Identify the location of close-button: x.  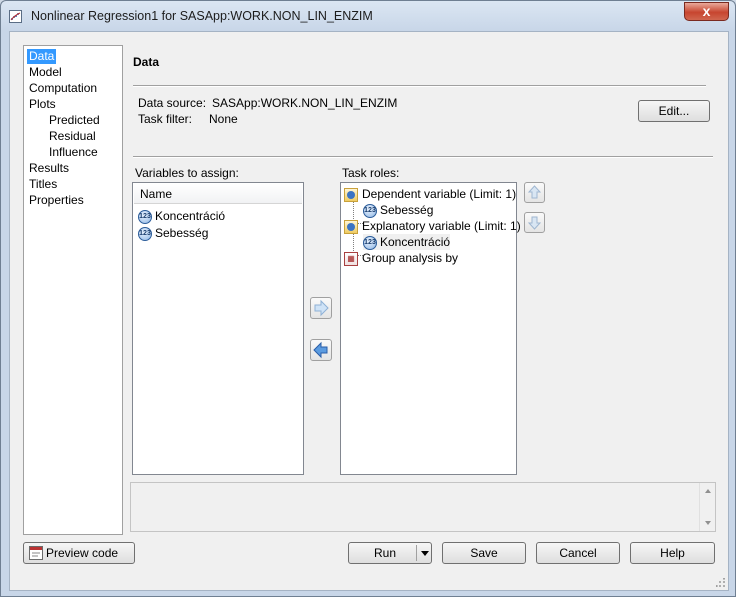
(706, 11).